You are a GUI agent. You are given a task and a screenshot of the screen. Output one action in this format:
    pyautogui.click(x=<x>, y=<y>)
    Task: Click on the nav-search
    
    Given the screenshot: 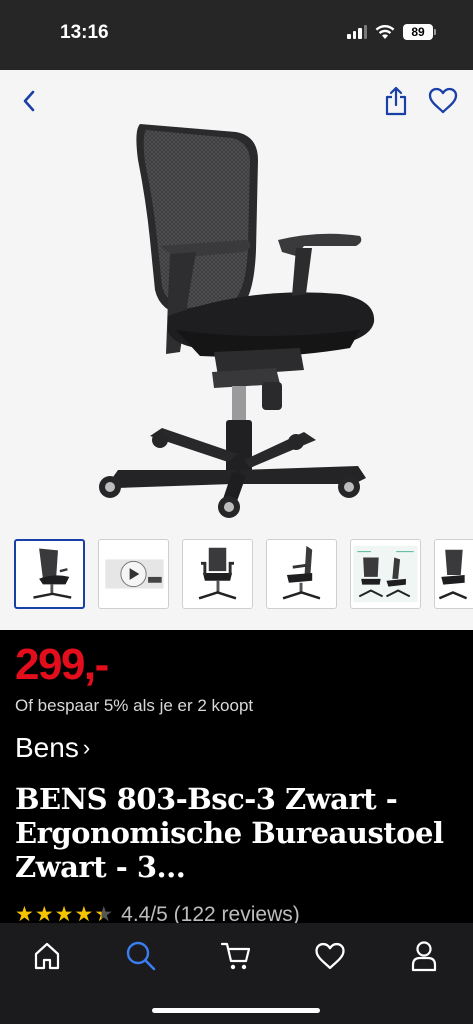 What is the action you would take?
    pyautogui.click(x=141, y=956)
    